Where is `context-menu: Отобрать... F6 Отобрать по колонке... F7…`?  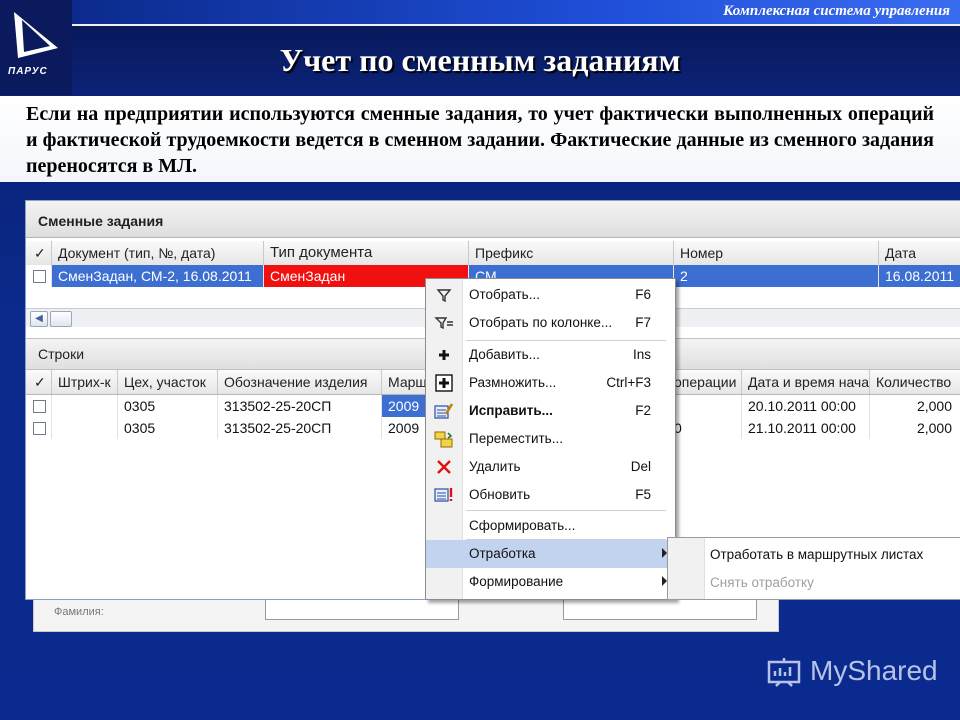
context-menu: Отобрать... F6 Отобрать по колонке... F7… is located at coordinates (550, 439).